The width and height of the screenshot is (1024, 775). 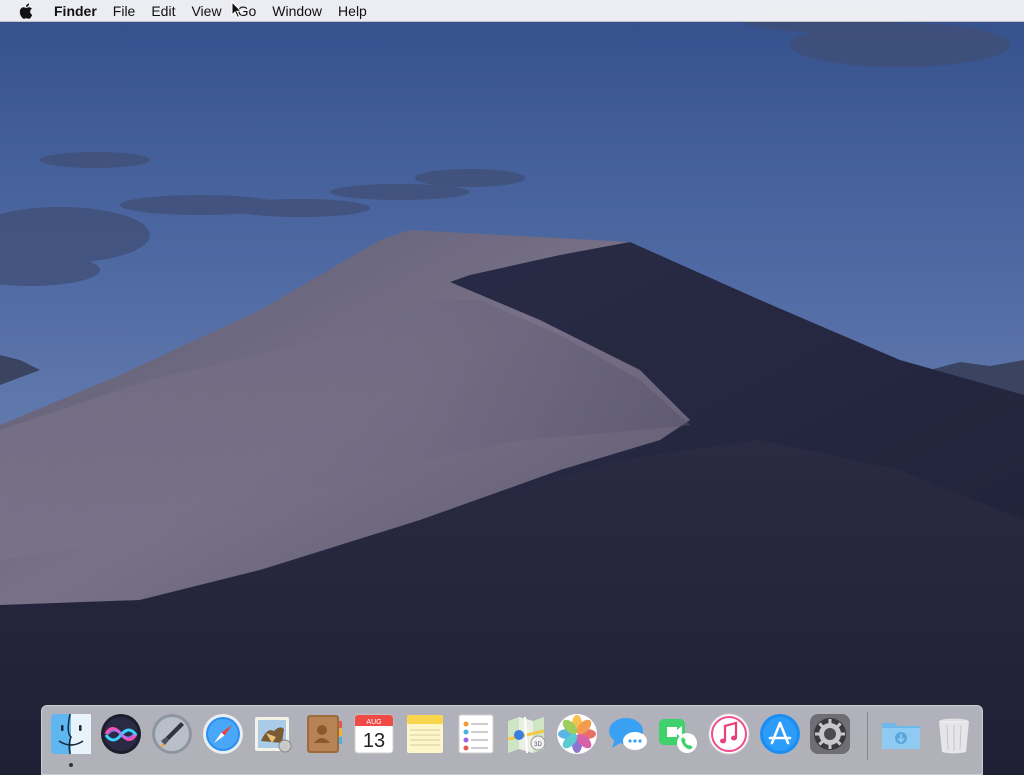 What do you see at coordinates (538, 745) in the screenshot?
I see `svg-text: 3D` at bounding box center [538, 745].